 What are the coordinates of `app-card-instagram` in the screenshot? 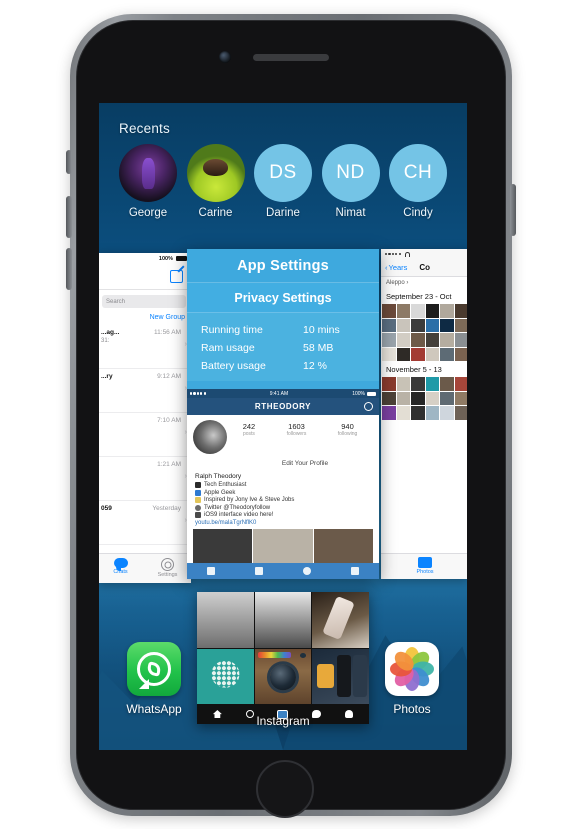 It's located at (283, 658).